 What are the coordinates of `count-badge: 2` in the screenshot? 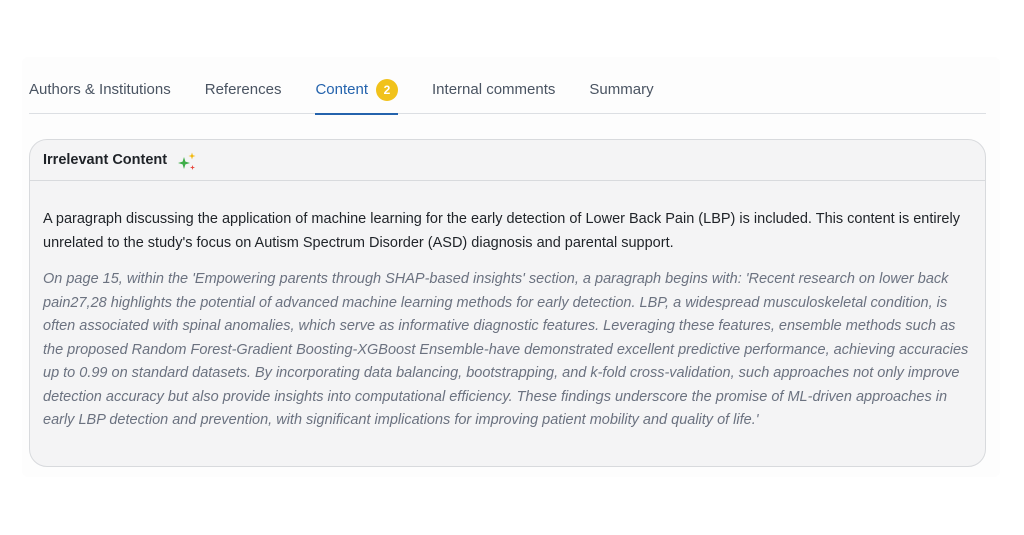 It's located at (387, 90).